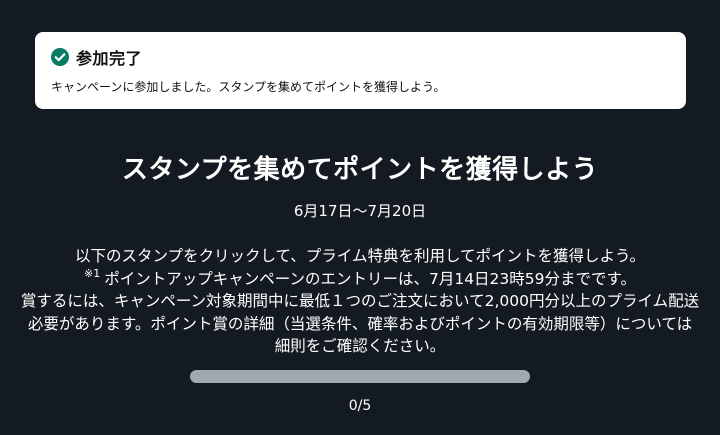 Image resolution: width=720 pixels, height=435 pixels. What do you see at coordinates (109, 58) in the screenshot?
I see `alert-title: 参加完了` at bounding box center [109, 58].